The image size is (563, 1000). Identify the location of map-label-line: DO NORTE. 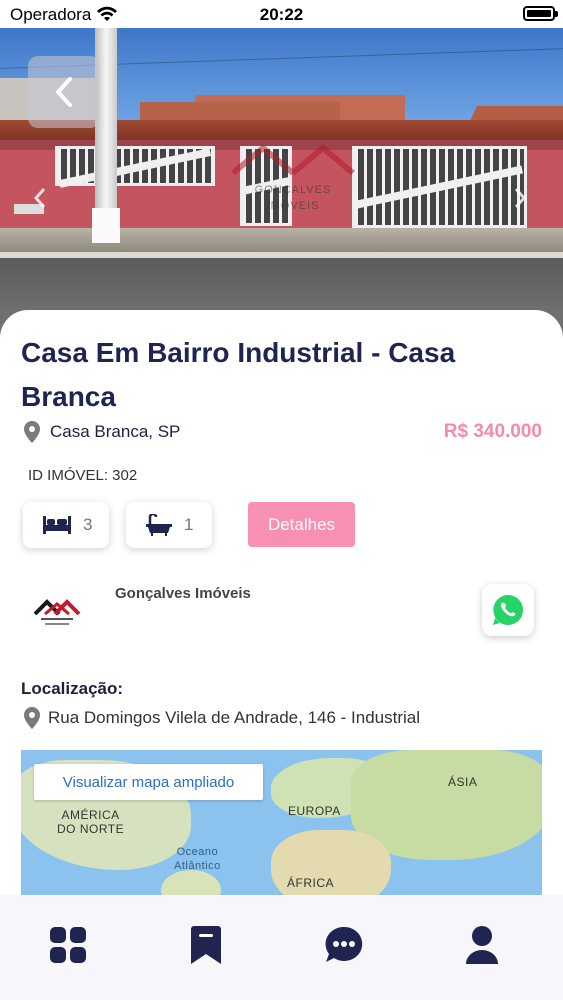
(91, 829).